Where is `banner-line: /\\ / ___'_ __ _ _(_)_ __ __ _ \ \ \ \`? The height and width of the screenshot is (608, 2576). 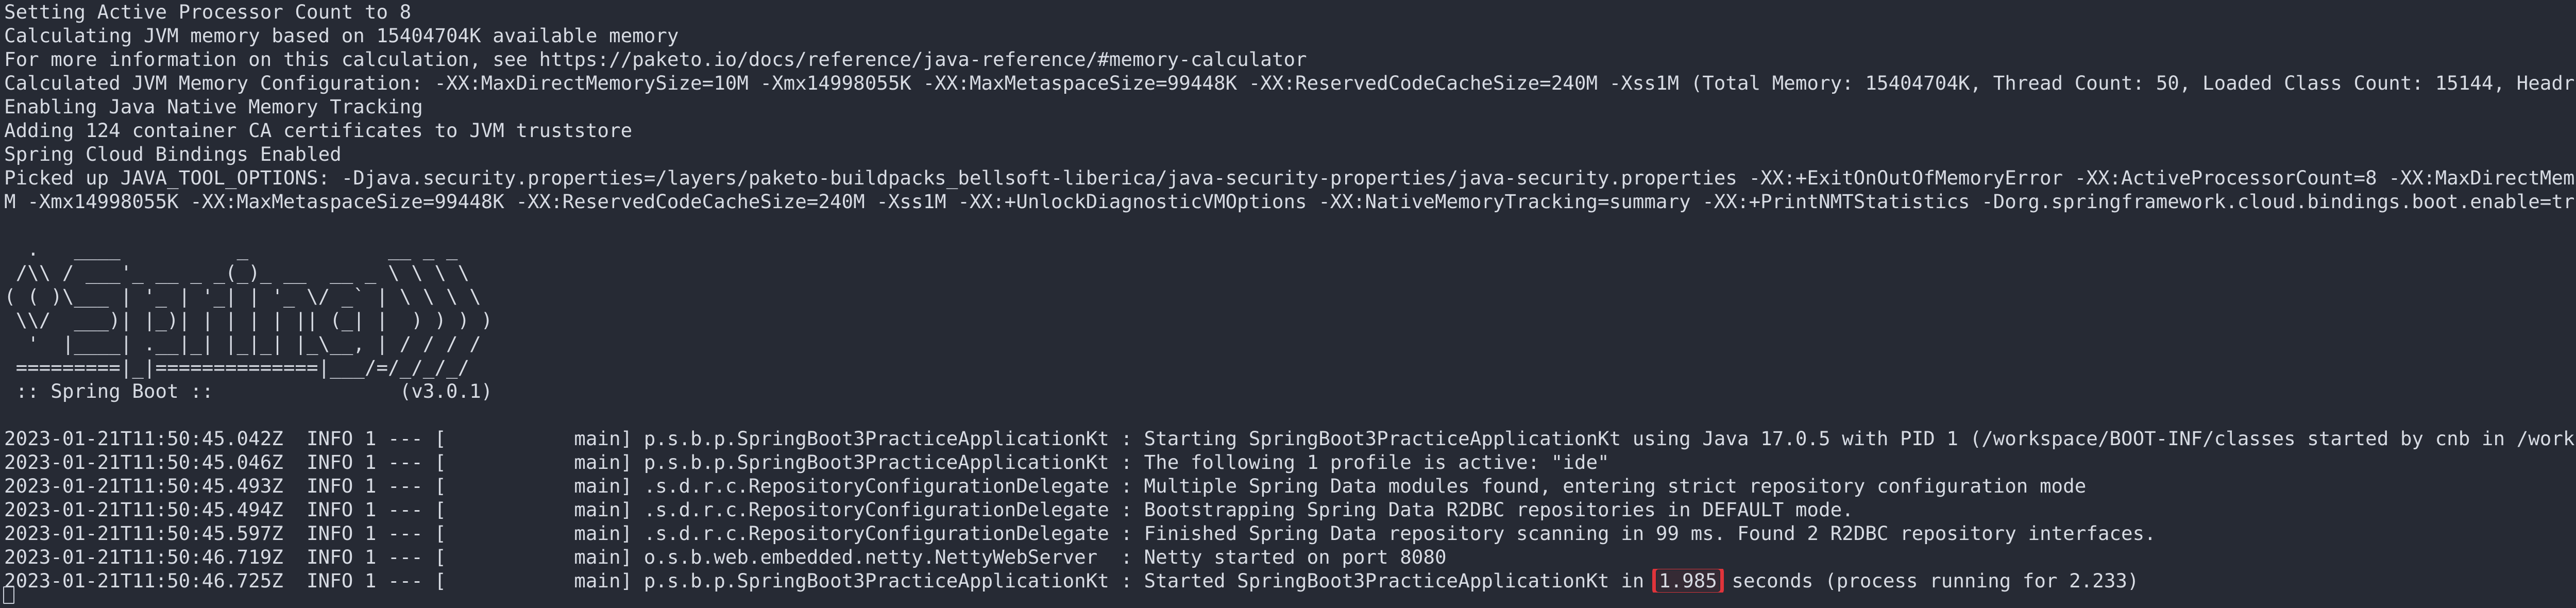
banner-line: /\\ / ___'_ __ _ _(_)_ __ __ _ \ \ \ \ is located at coordinates (237, 272).